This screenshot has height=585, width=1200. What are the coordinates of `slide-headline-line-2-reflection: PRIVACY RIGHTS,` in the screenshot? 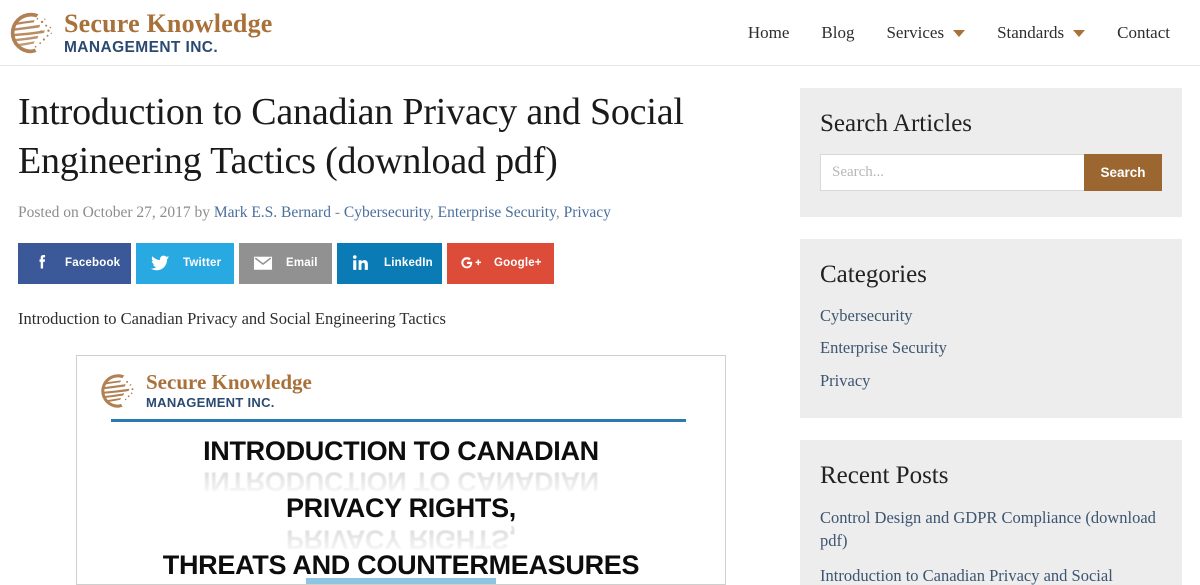 It's located at (401, 539).